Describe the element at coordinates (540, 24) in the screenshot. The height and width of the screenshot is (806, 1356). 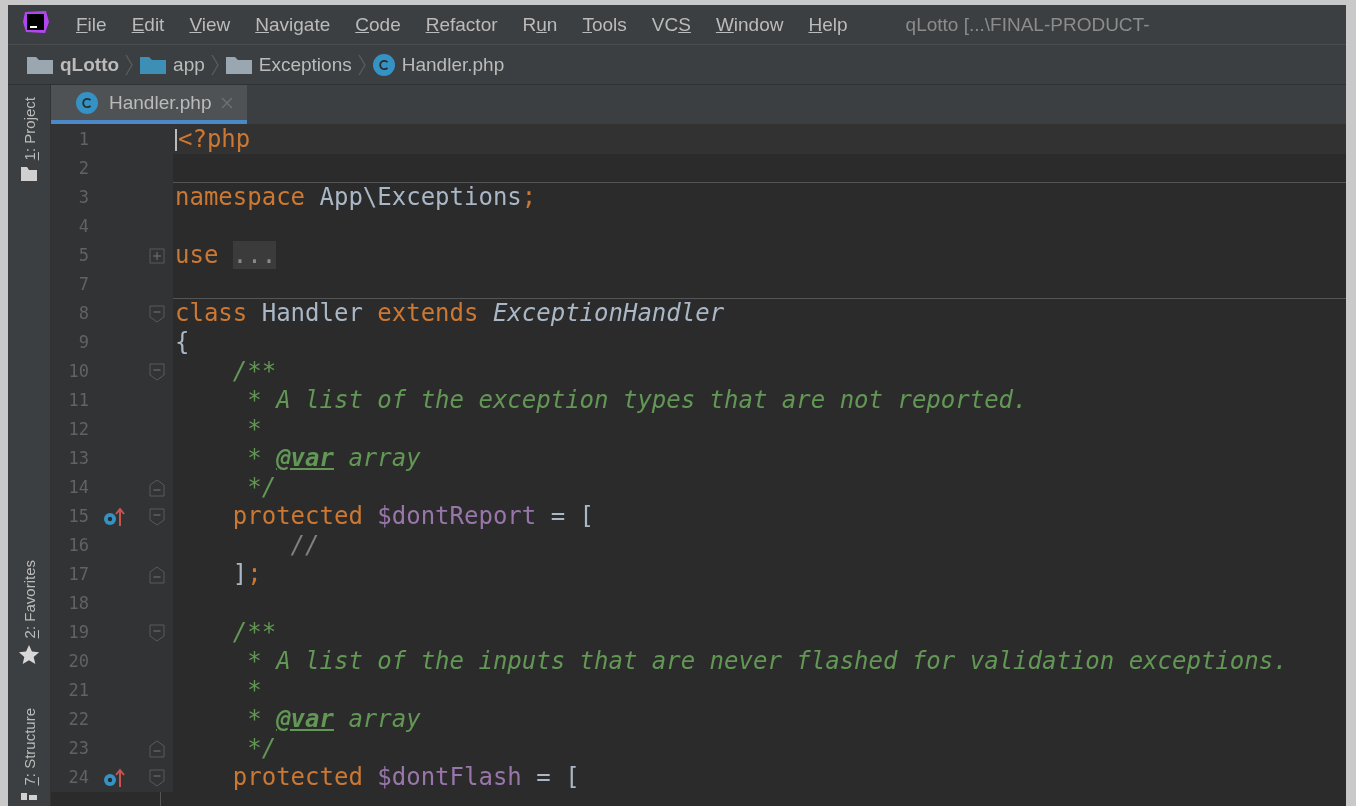
I see `menu-item: Run` at that location.